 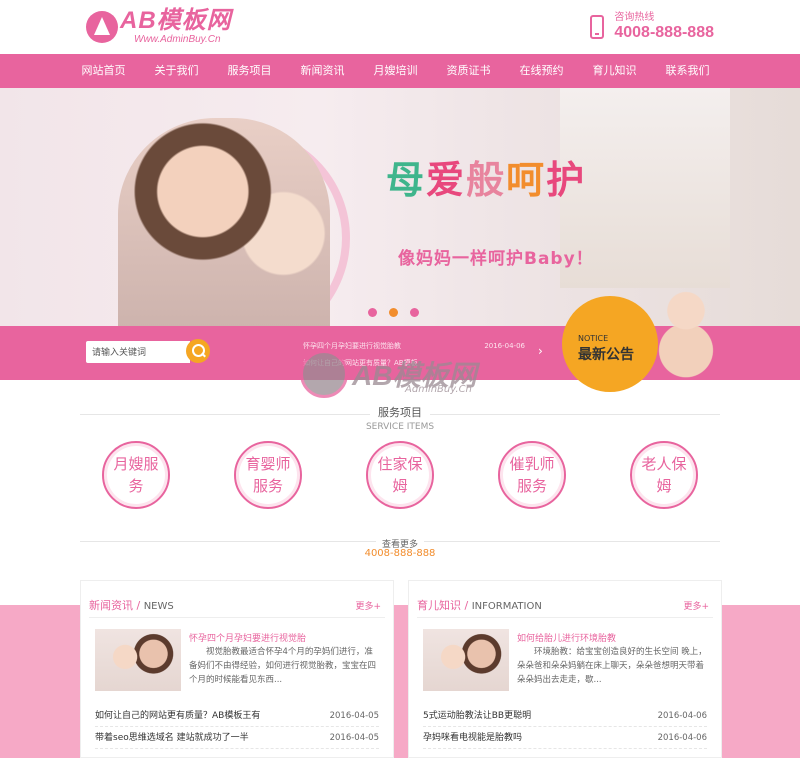 I want to click on baby-photo, so click(x=686, y=330).